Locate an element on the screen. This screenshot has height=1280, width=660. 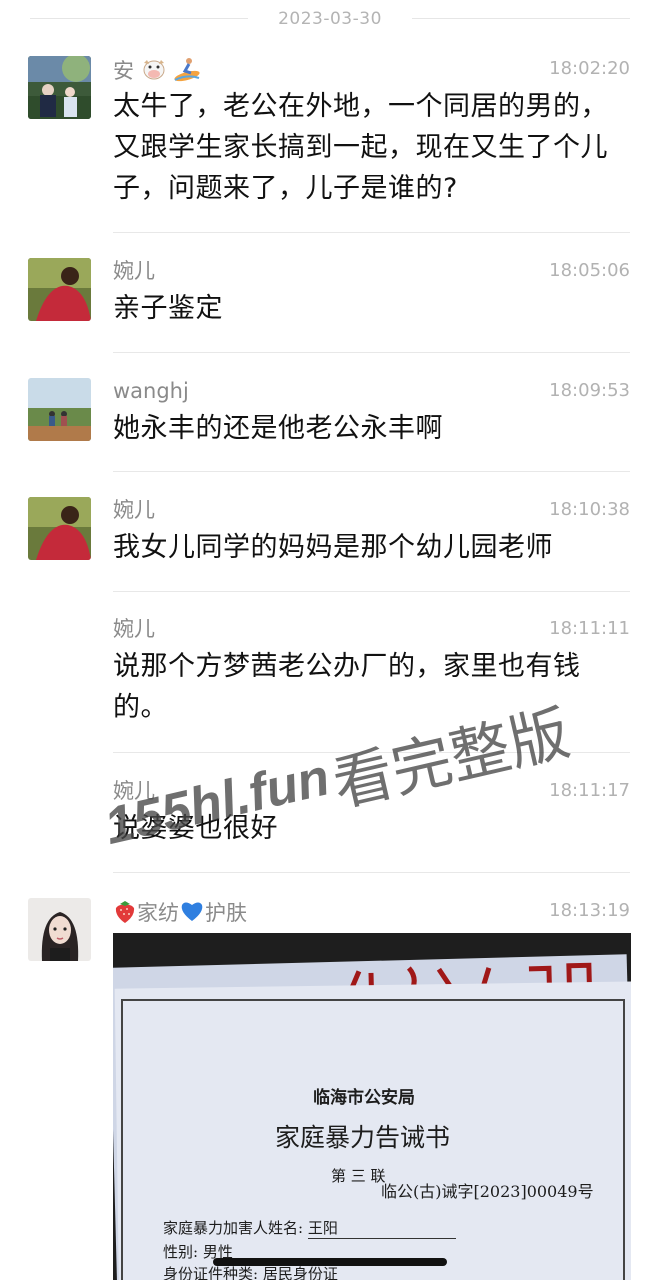
doc-issuer: 临海市公安局 is located at coordinates (364, 1098).